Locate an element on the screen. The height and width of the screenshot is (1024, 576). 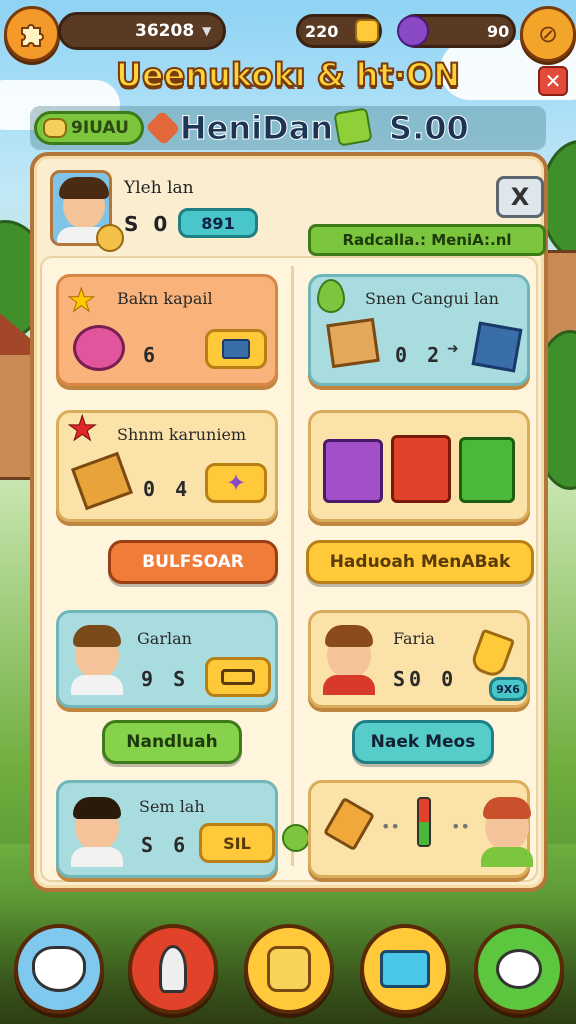
category-label: 9IUAU is located at coordinates (100, 128).